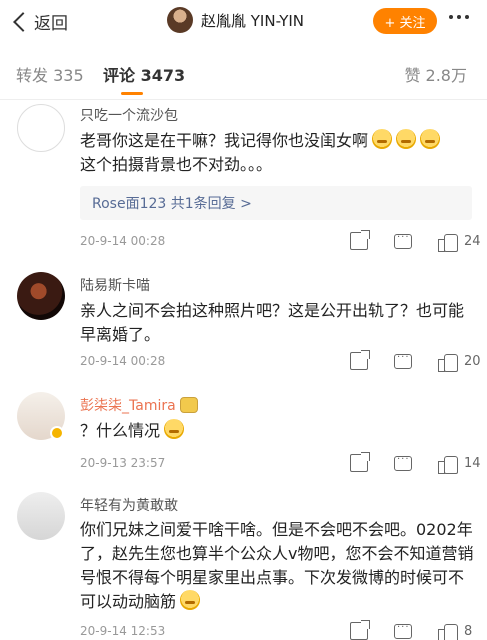 The image size is (487, 640). What do you see at coordinates (128, 406) in the screenshot?
I see `comment-username-text: 彭柒柒_Tamira` at bounding box center [128, 406].